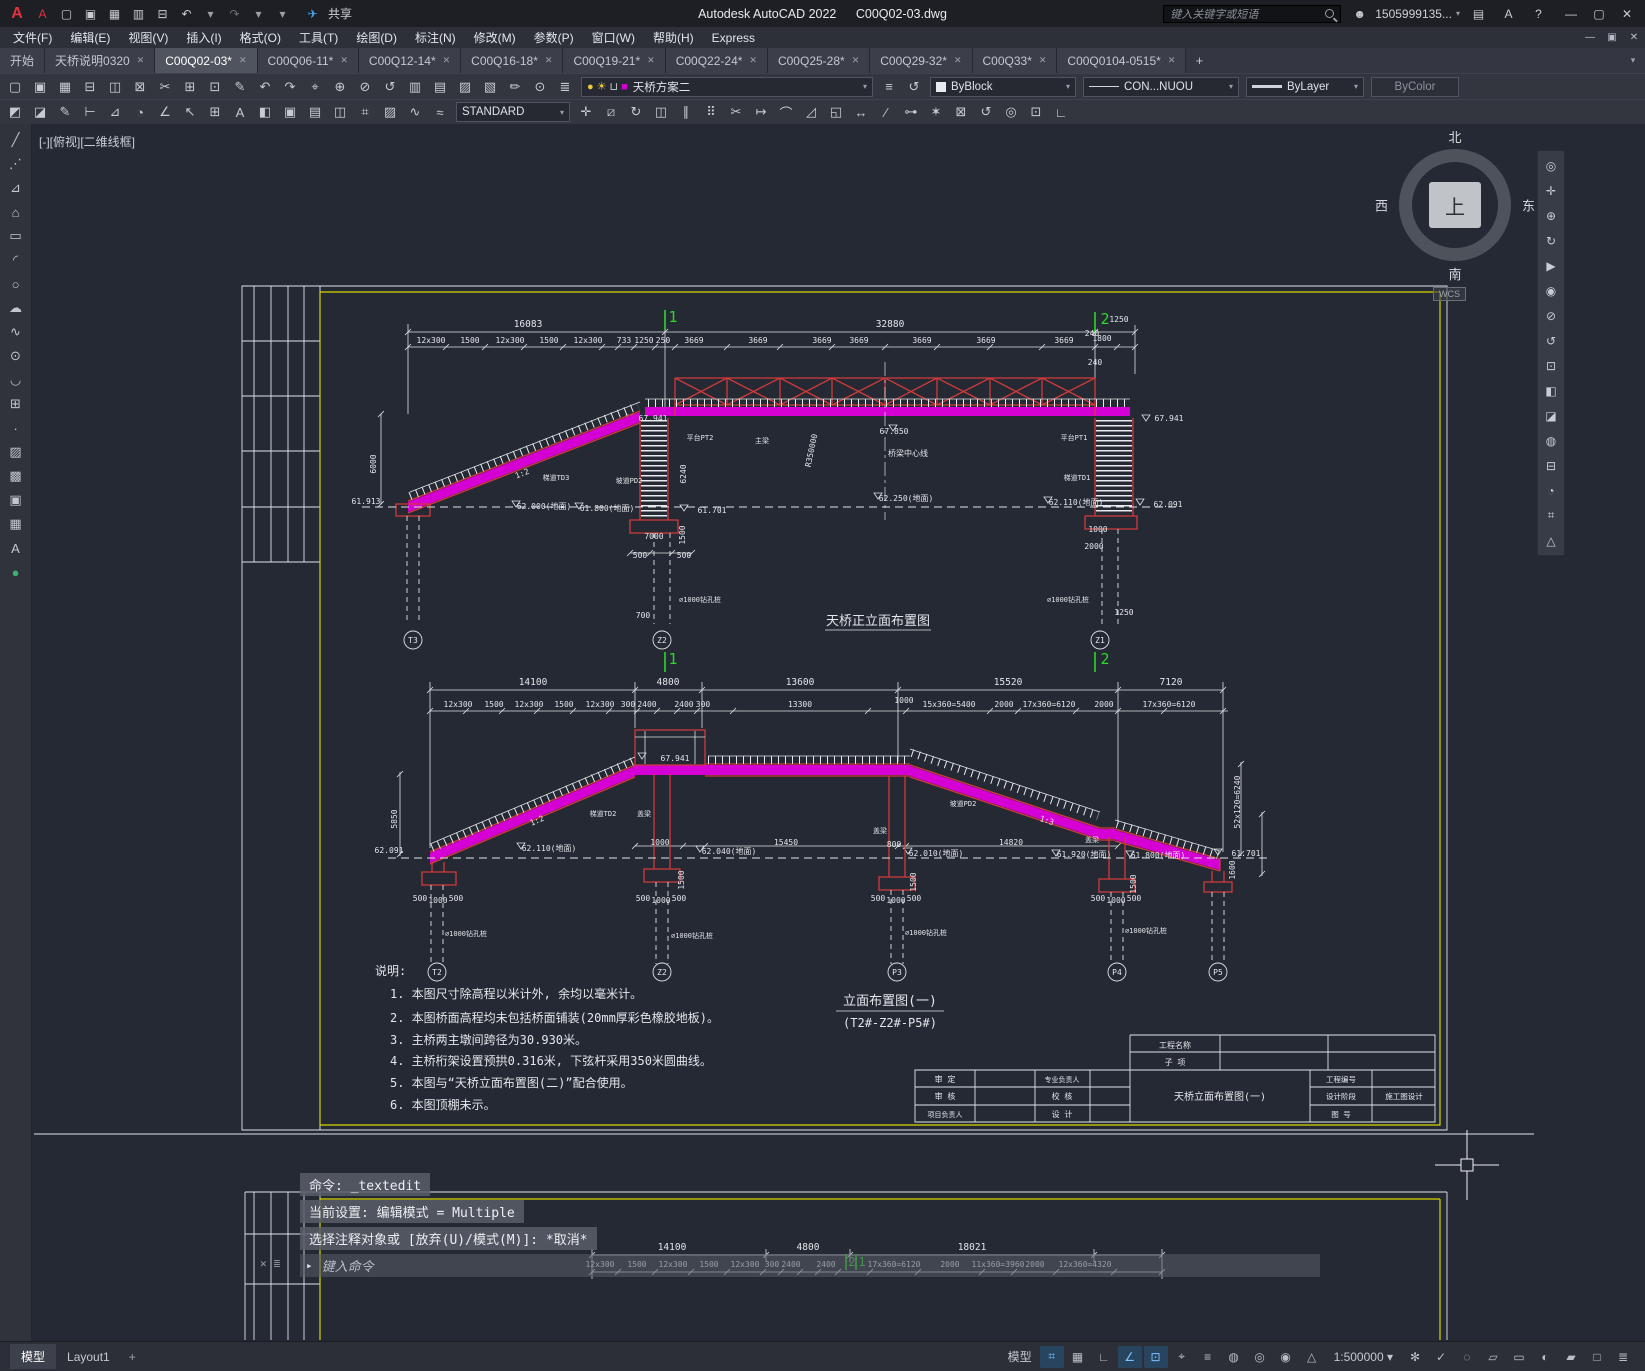  What do you see at coordinates (1061, 112) in the screenshot?
I see `ucs-icon: ∟` at bounding box center [1061, 112].